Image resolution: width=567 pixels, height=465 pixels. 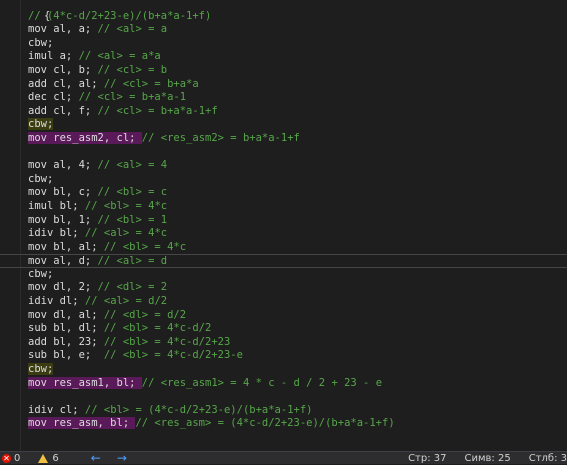 What do you see at coordinates (297, 30) in the screenshot?
I see `code-line: mov al, a; // <al> = a` at bounding box center [297, 30].